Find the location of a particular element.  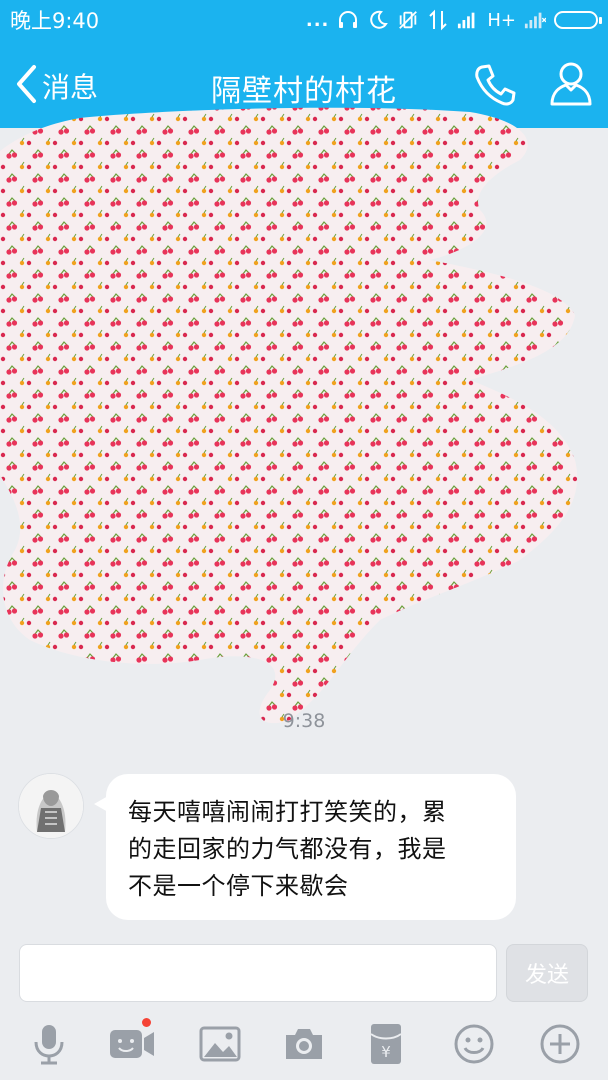

vibrate-off-icon is located at coordinates (408, 20).